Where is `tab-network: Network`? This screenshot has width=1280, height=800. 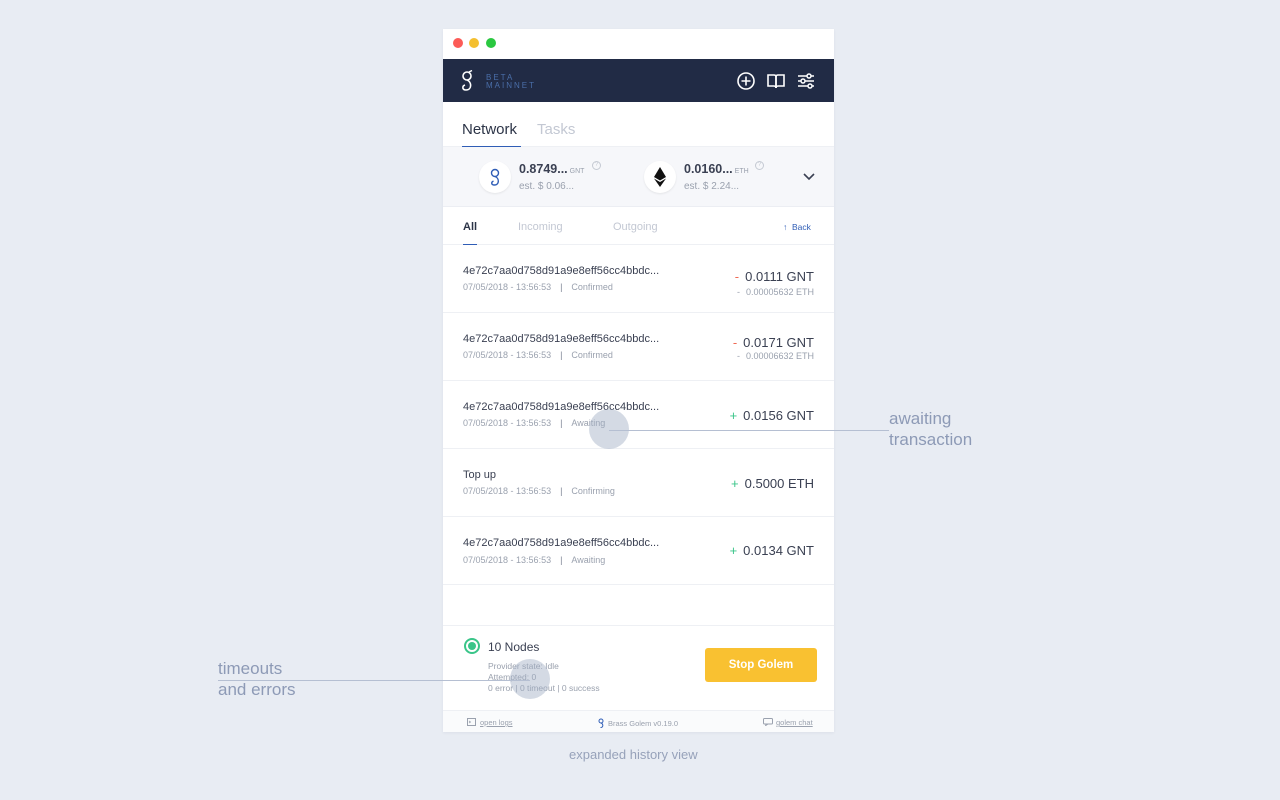
tab-network: Network is located at coordinates (489, 129).